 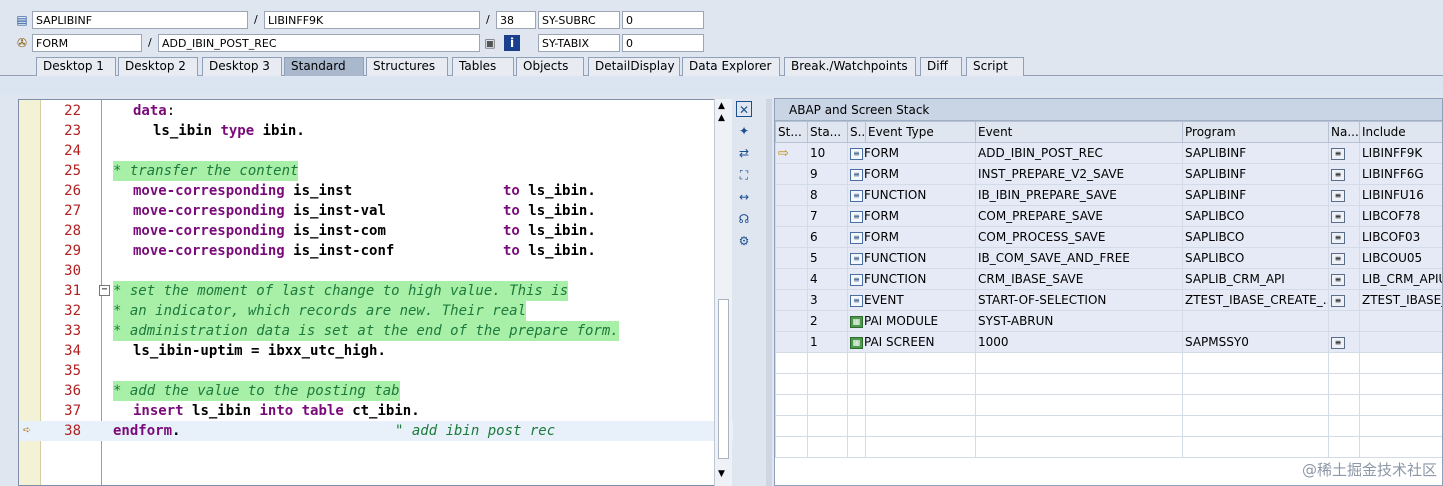 What do you see at coordinates (721, 474) in the screenshot?
I see `scroll-down-icon: ▼` at bounding box center [721, 474].